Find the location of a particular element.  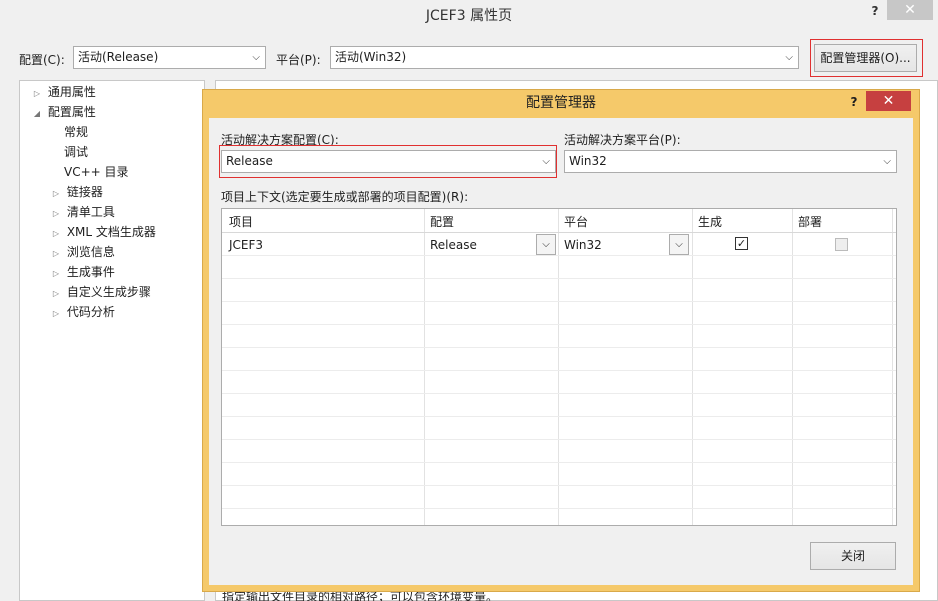

tree-item-debugging: 调试 is located at coordinates (76, 152).